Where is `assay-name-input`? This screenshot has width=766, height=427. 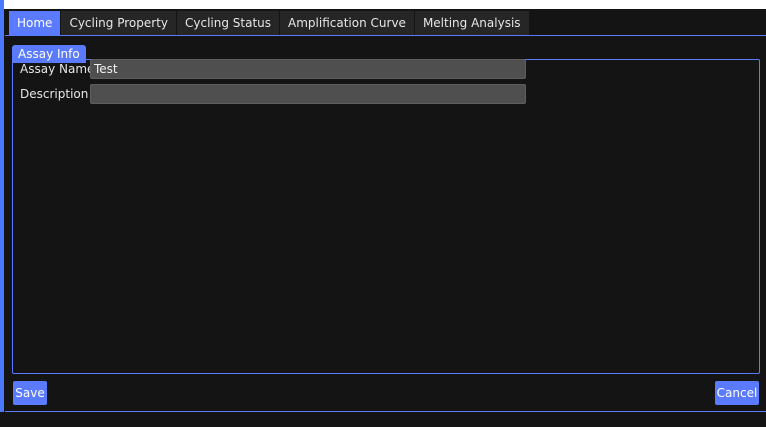
assay-name-input is located at coordinates (308, 69).